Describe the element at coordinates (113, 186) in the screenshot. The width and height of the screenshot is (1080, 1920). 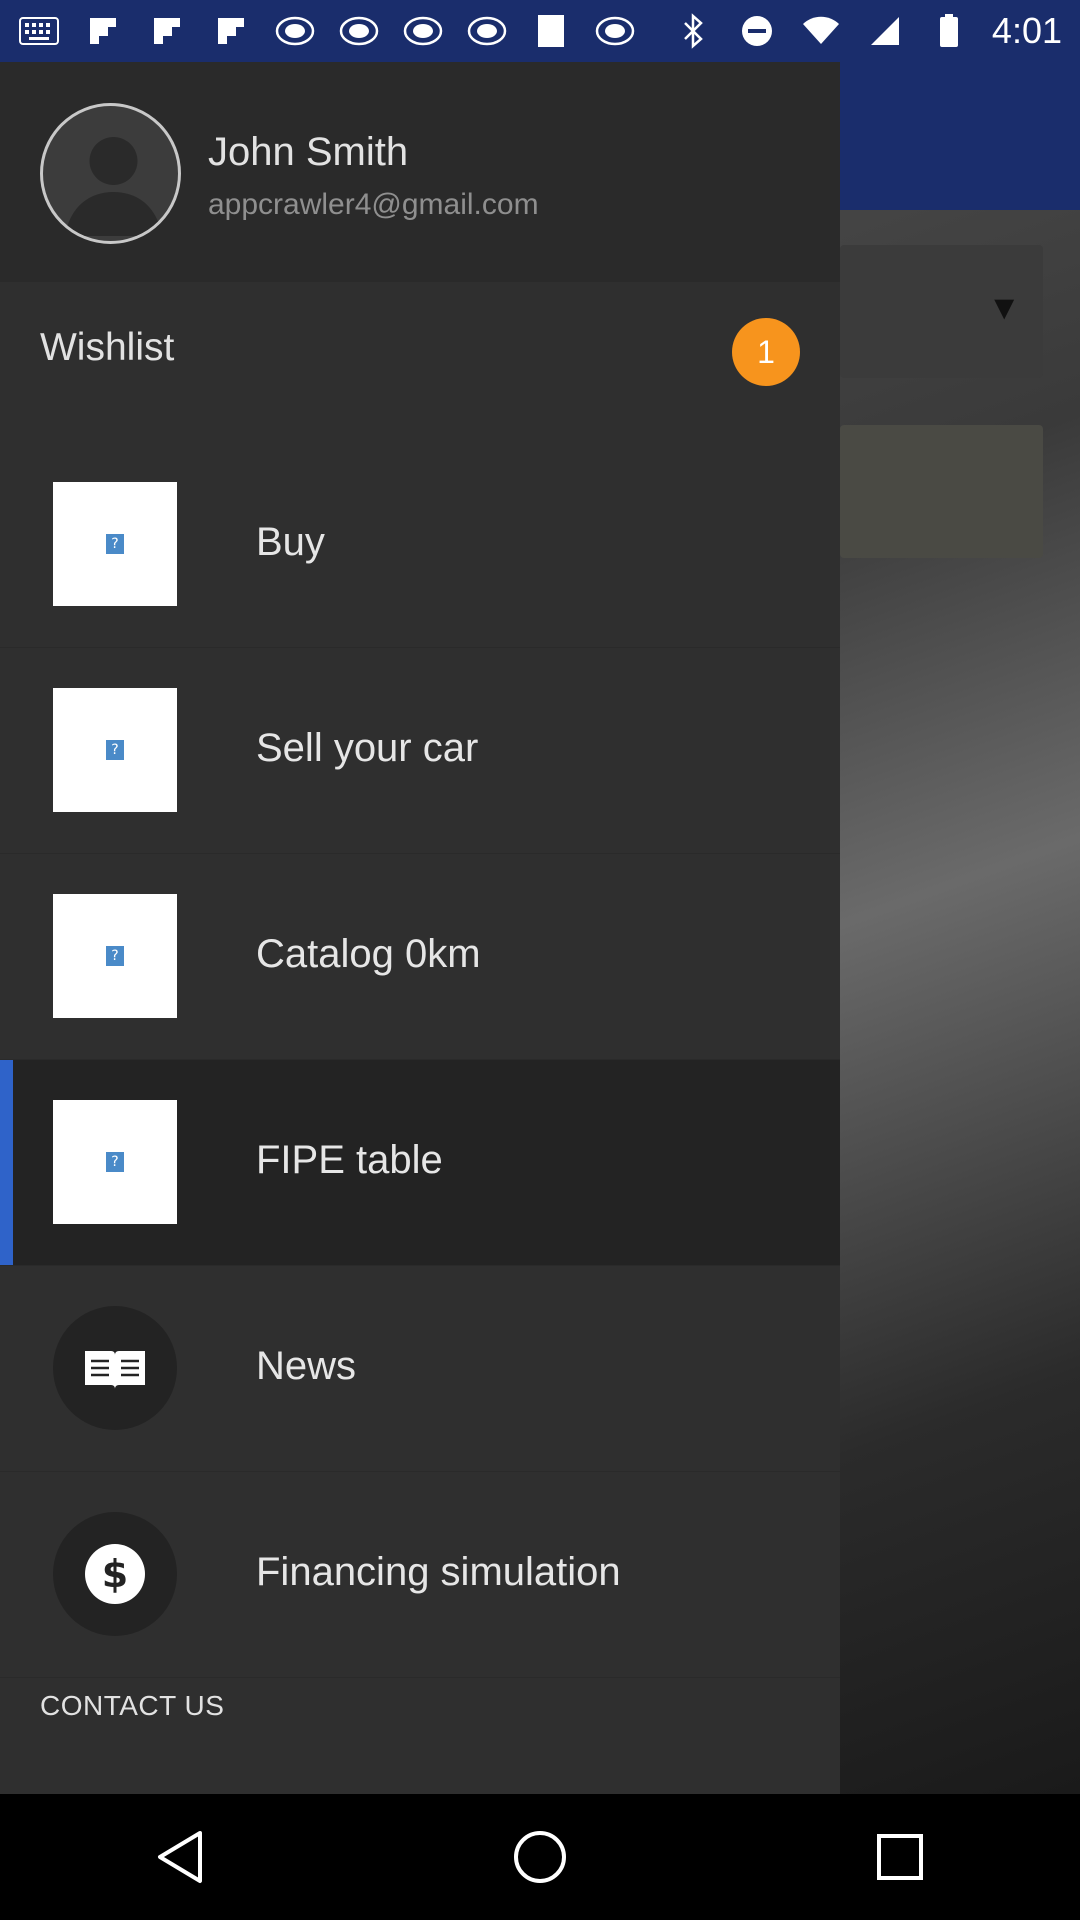
I see `person-icon` at that location.